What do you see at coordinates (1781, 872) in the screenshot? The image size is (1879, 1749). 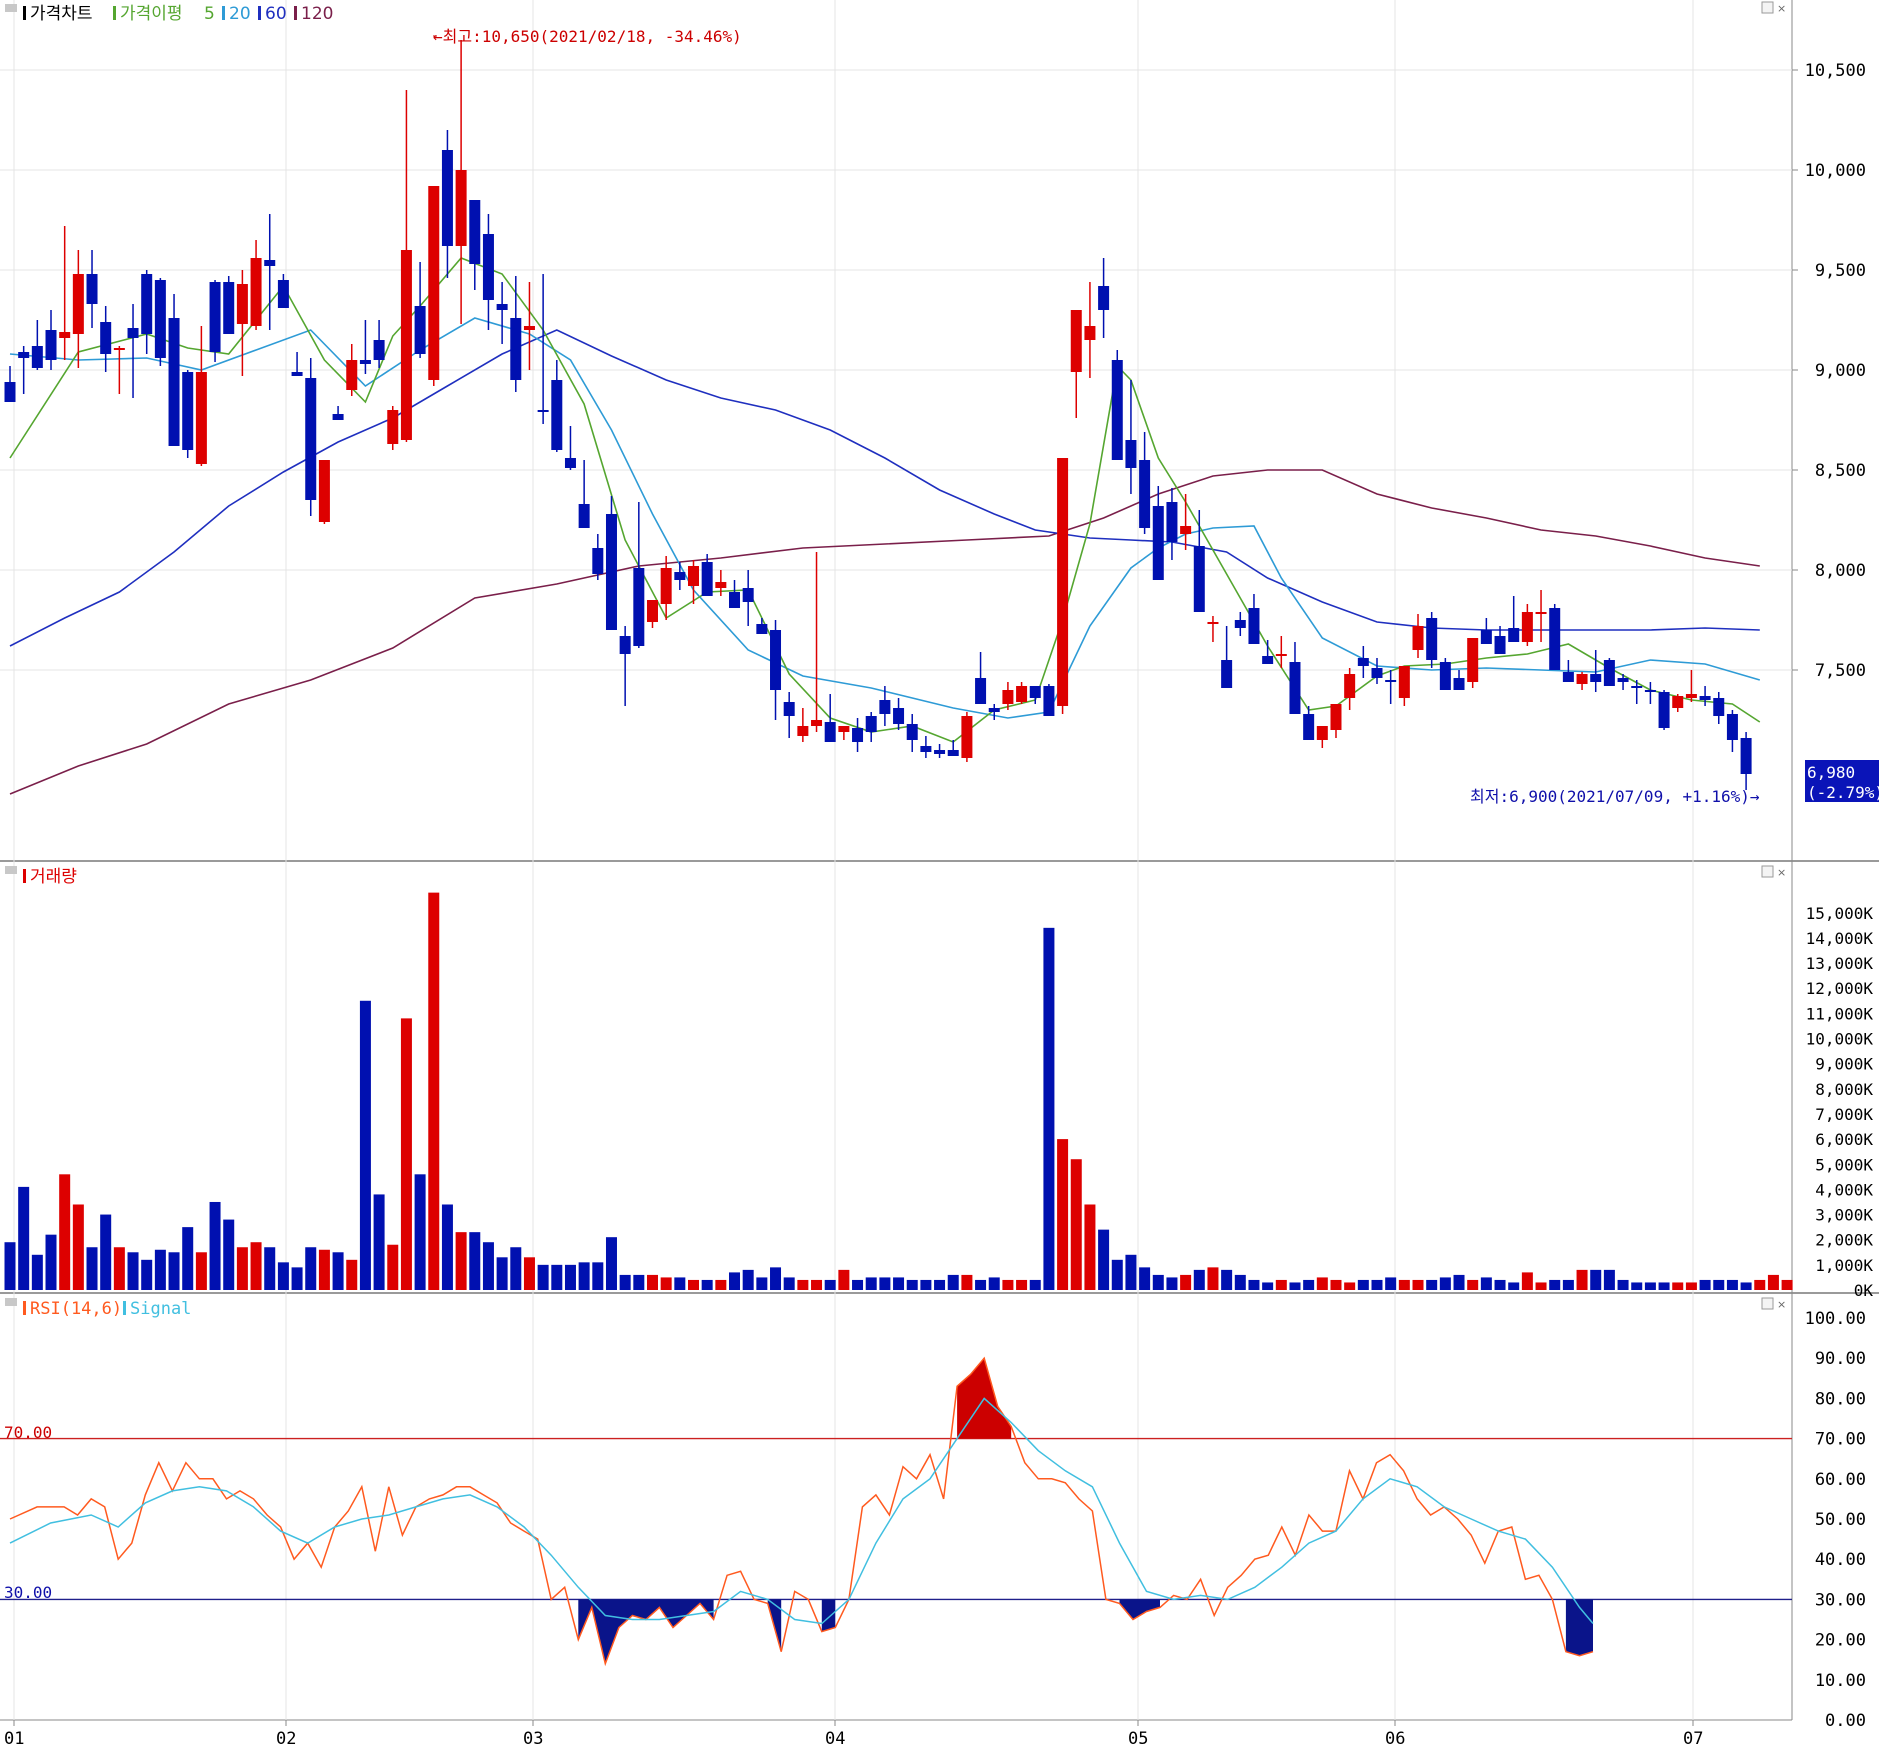 I see `close-icon: ×` at bounding box center [1781, 872].